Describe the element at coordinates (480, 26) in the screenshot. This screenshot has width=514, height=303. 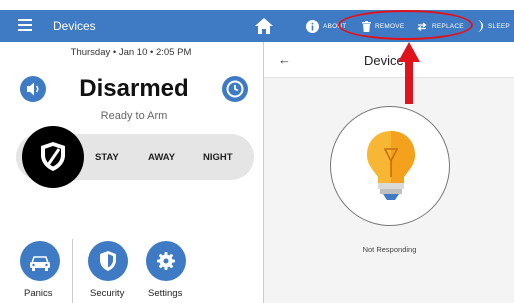
I see `moon-icon` at that location.